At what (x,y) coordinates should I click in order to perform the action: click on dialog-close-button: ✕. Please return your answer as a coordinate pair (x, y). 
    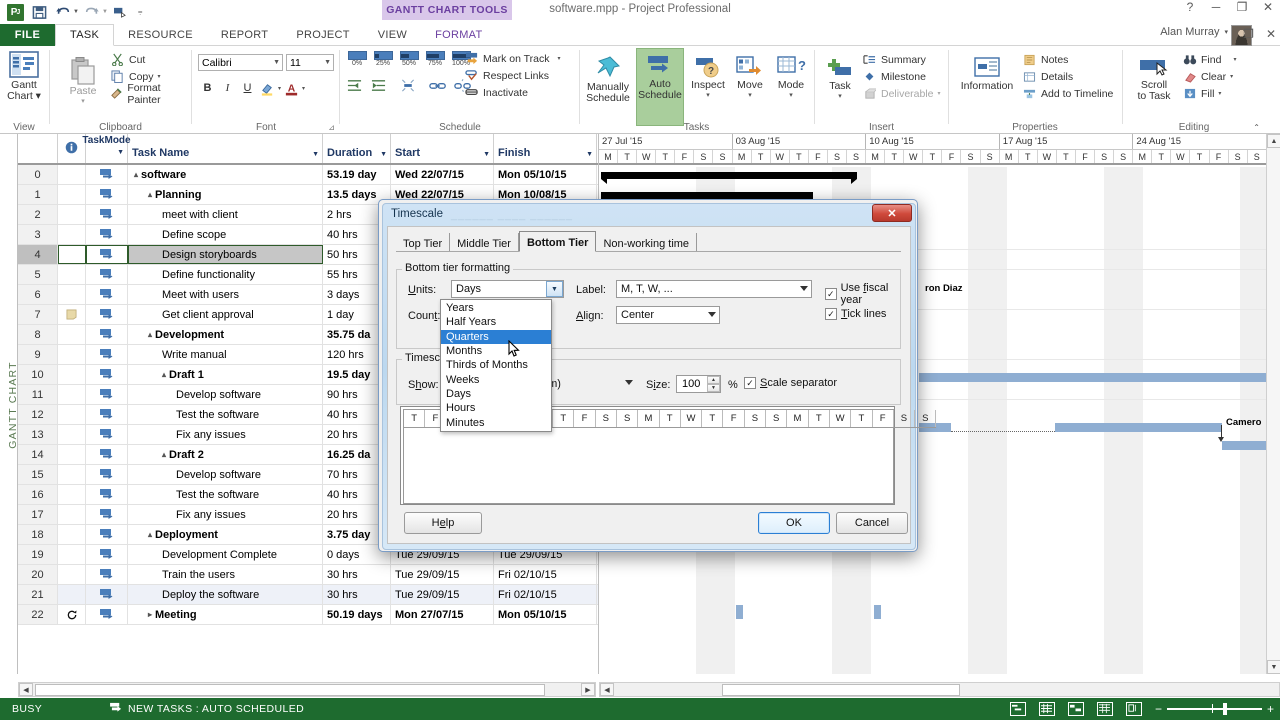
    Looking at the image, I should click on (892, 213).